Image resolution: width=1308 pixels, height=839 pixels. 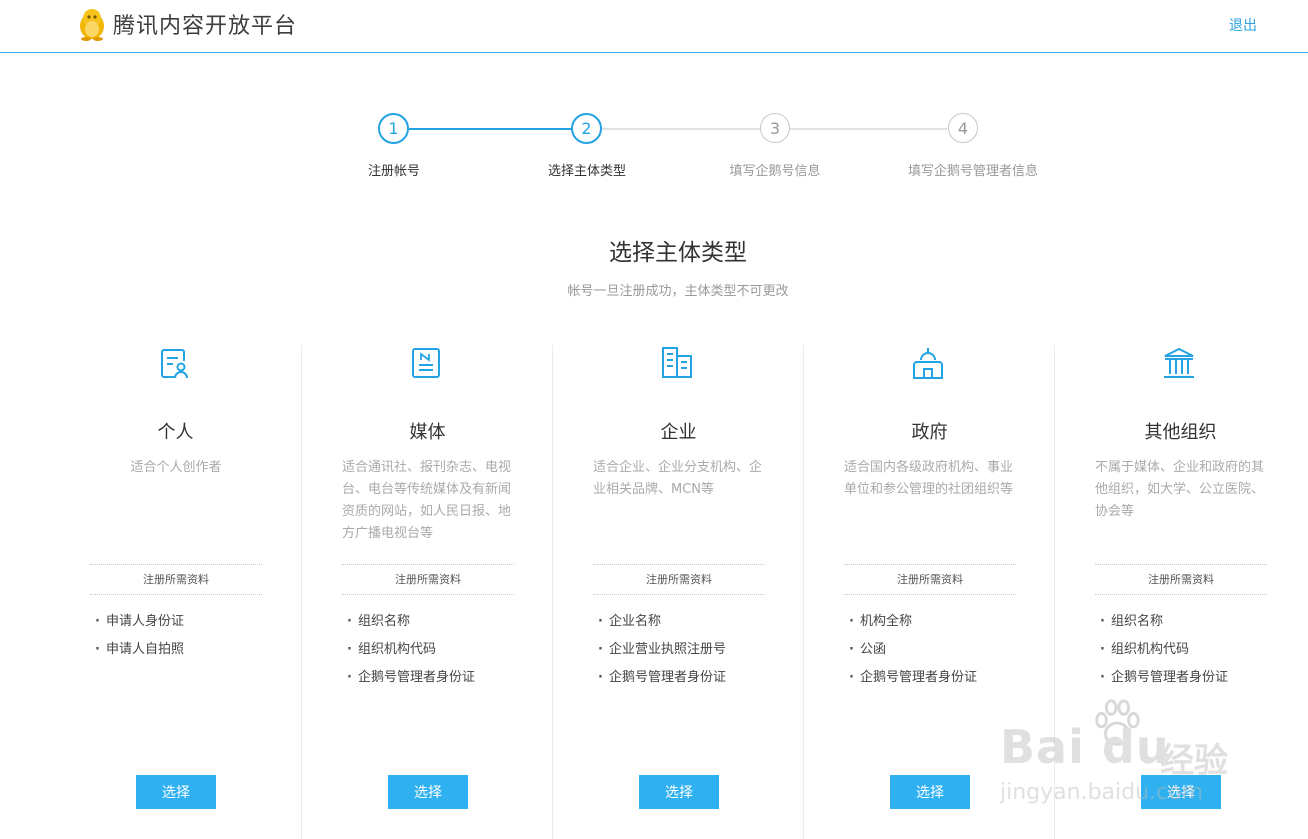 I want to click on select-media-button: 选择, so click(x=428, y=792).